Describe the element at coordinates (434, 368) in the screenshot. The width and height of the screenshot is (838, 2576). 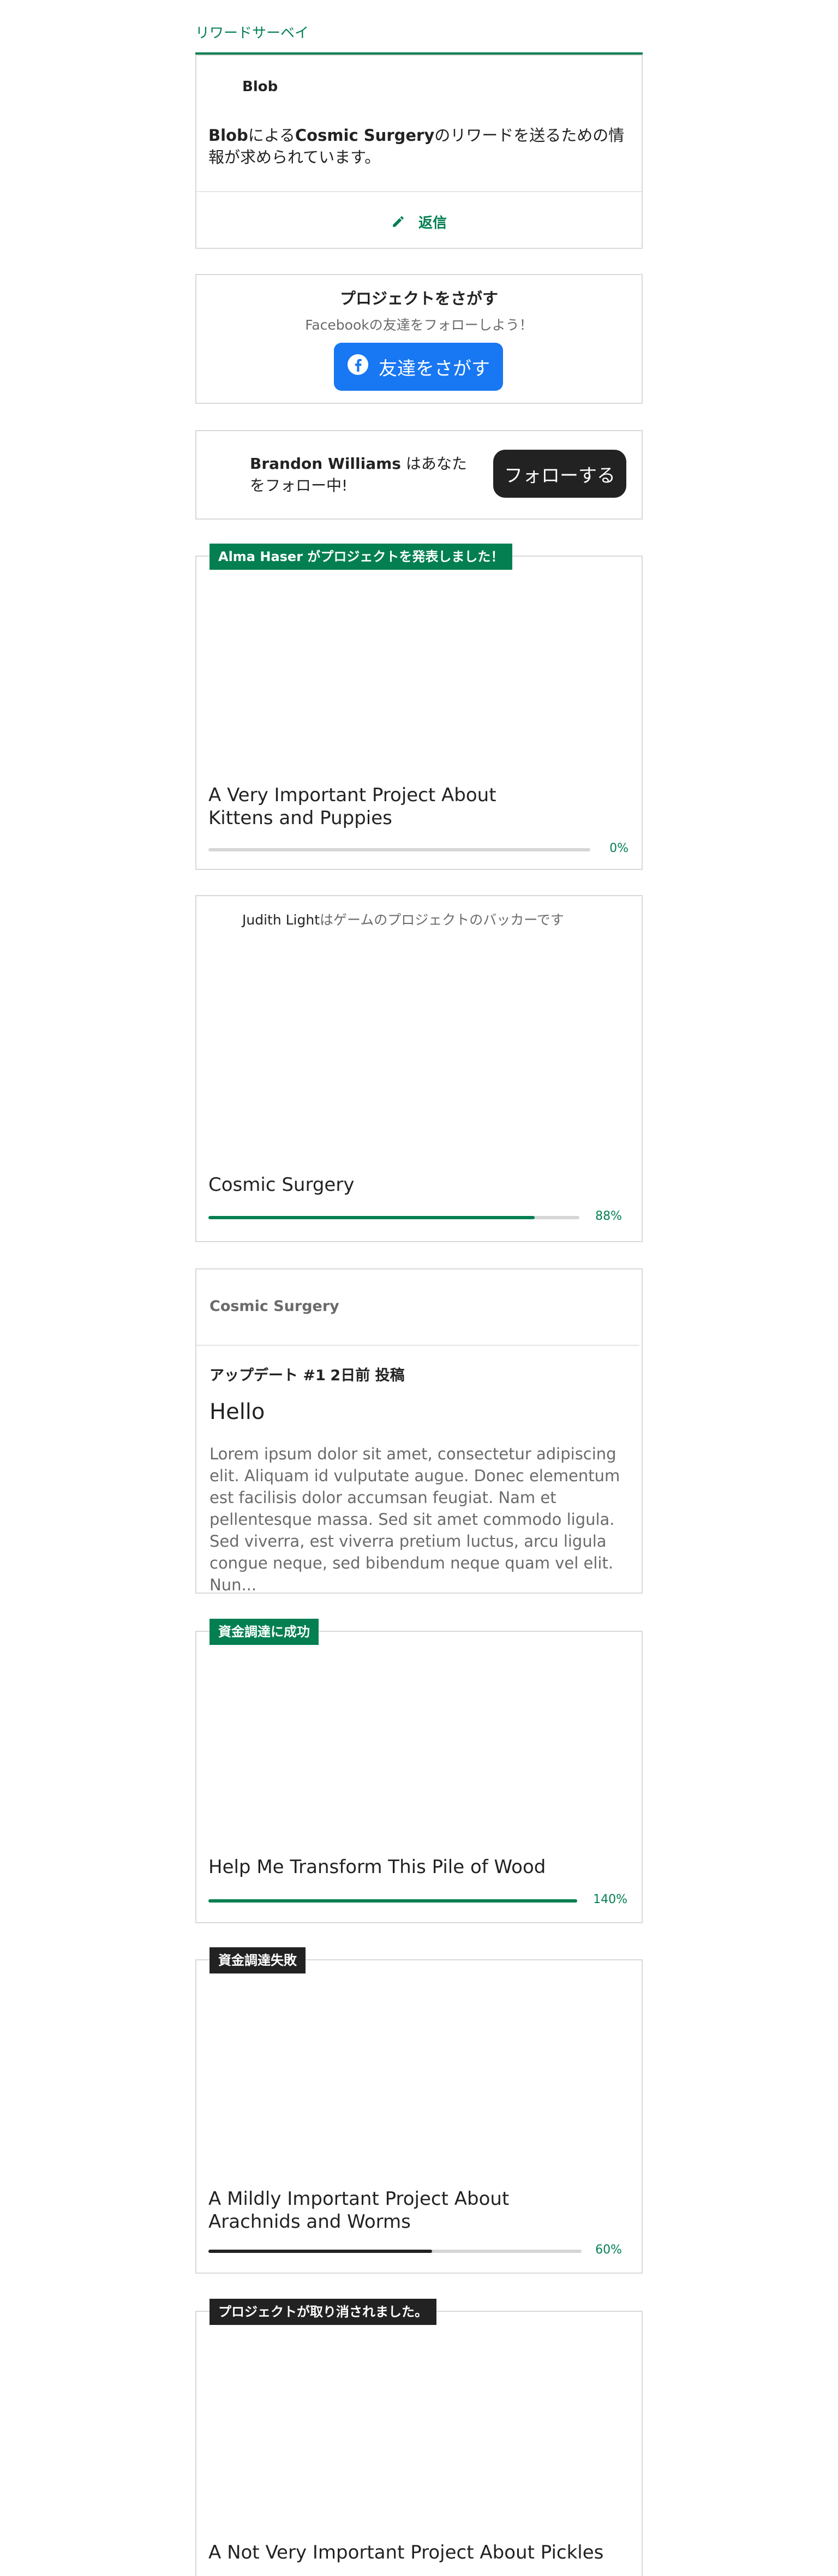
I see `find-friends-label: 友達をさがす` at that location.